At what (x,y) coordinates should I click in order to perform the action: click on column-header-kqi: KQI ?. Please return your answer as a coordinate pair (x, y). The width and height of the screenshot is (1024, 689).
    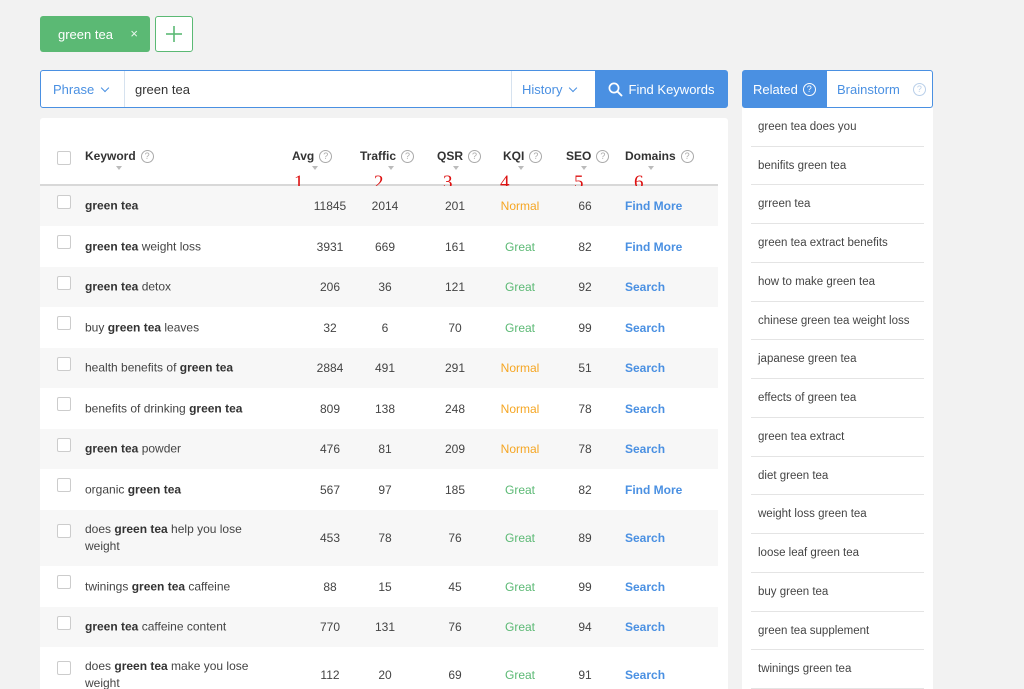
    Looking at the image, I should click on (523, 156).